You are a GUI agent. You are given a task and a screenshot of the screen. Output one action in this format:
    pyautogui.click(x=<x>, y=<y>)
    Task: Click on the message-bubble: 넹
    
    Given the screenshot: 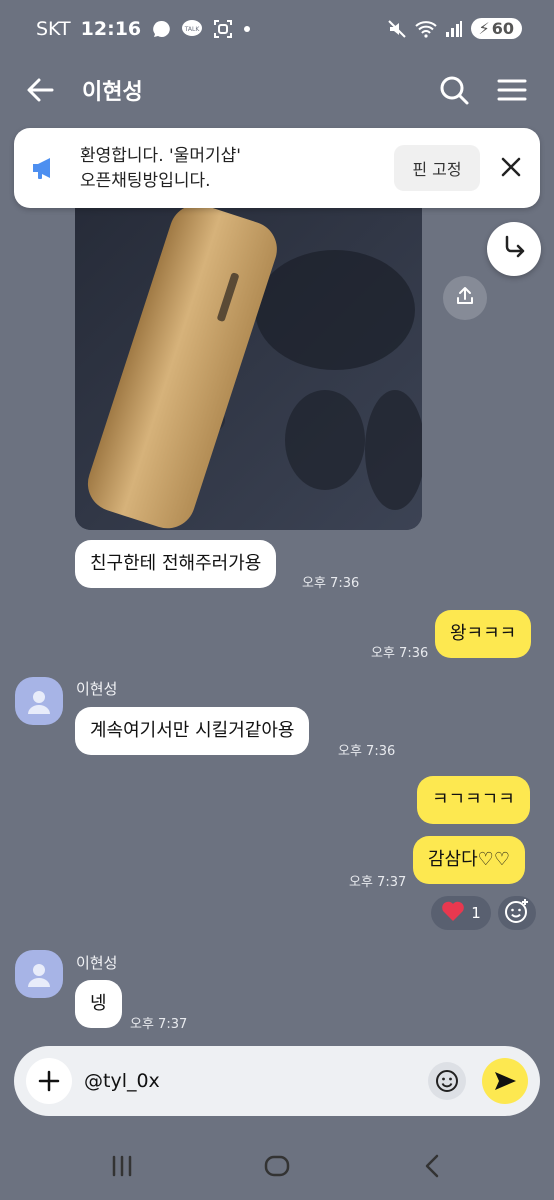 What is the action you would take?
    pyautogui.click(x=98, y=1004)
    